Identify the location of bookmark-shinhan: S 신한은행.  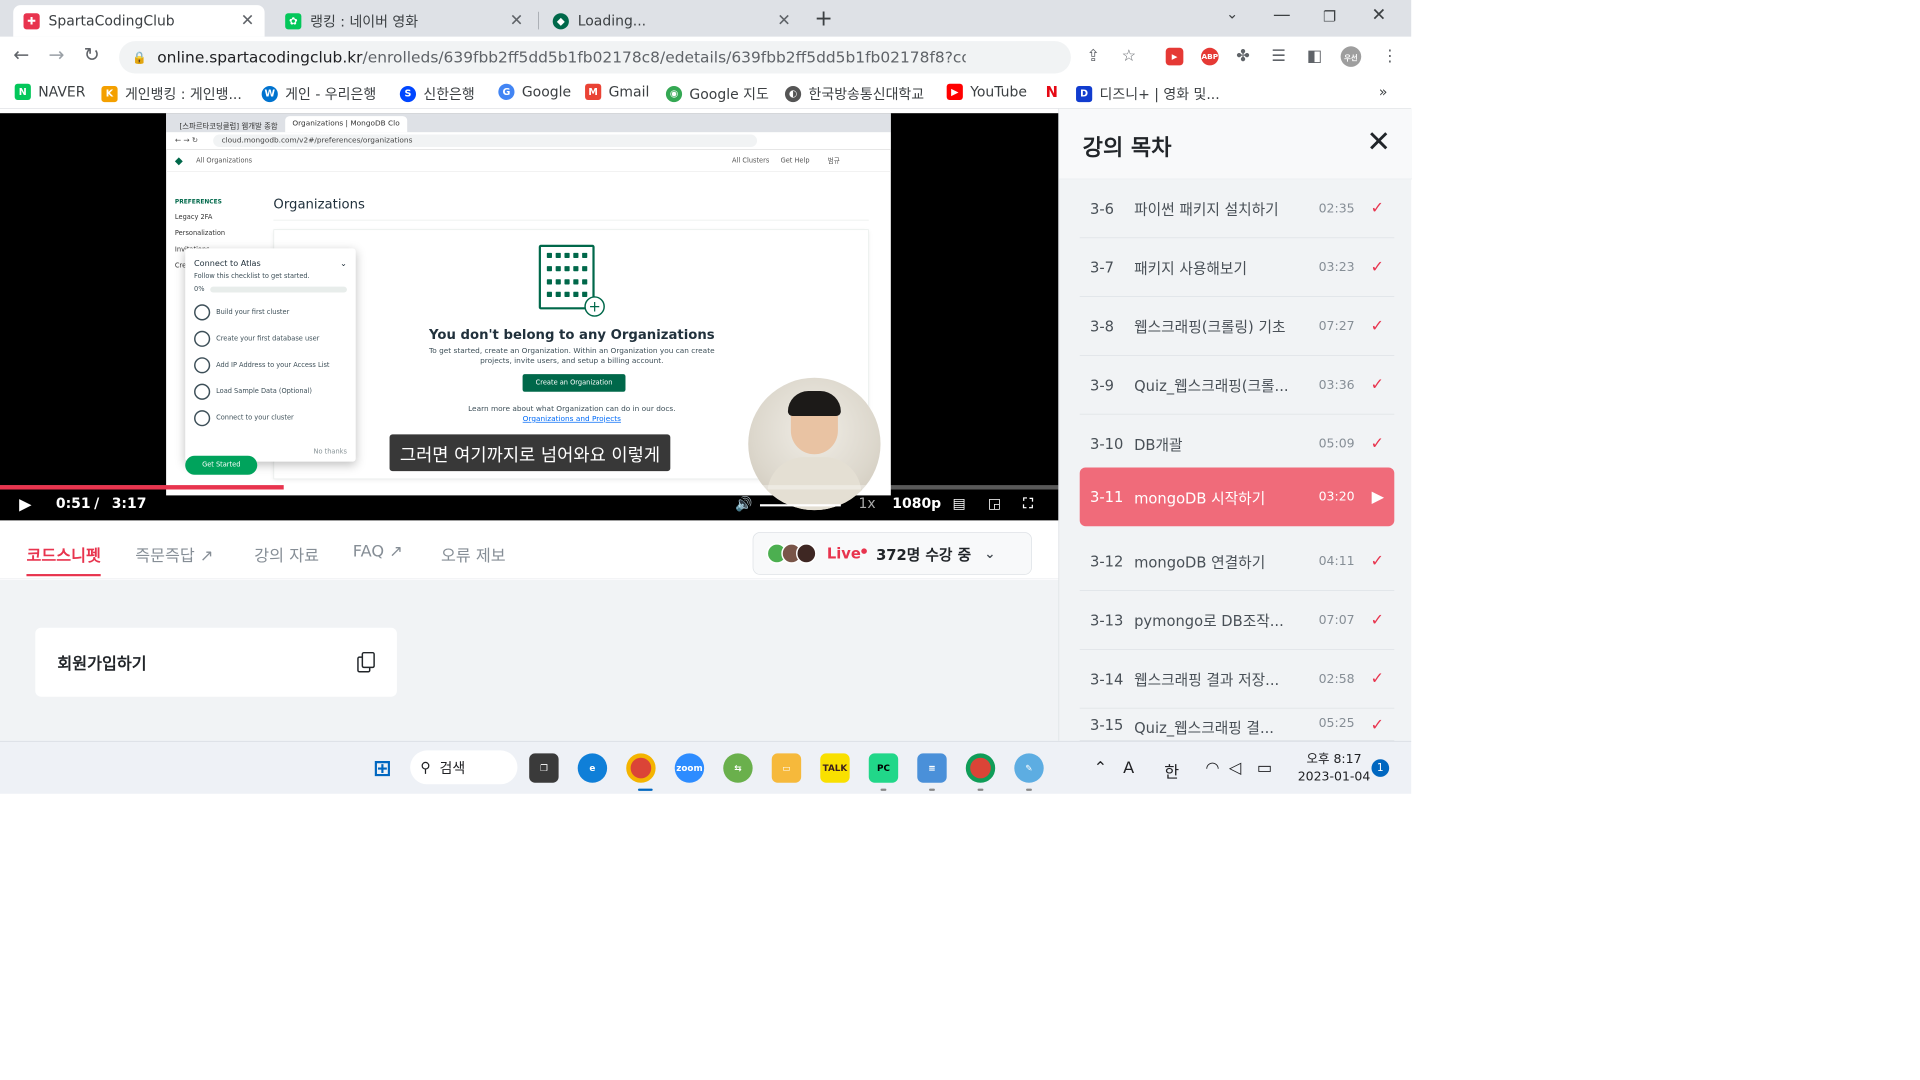
(437, 94).